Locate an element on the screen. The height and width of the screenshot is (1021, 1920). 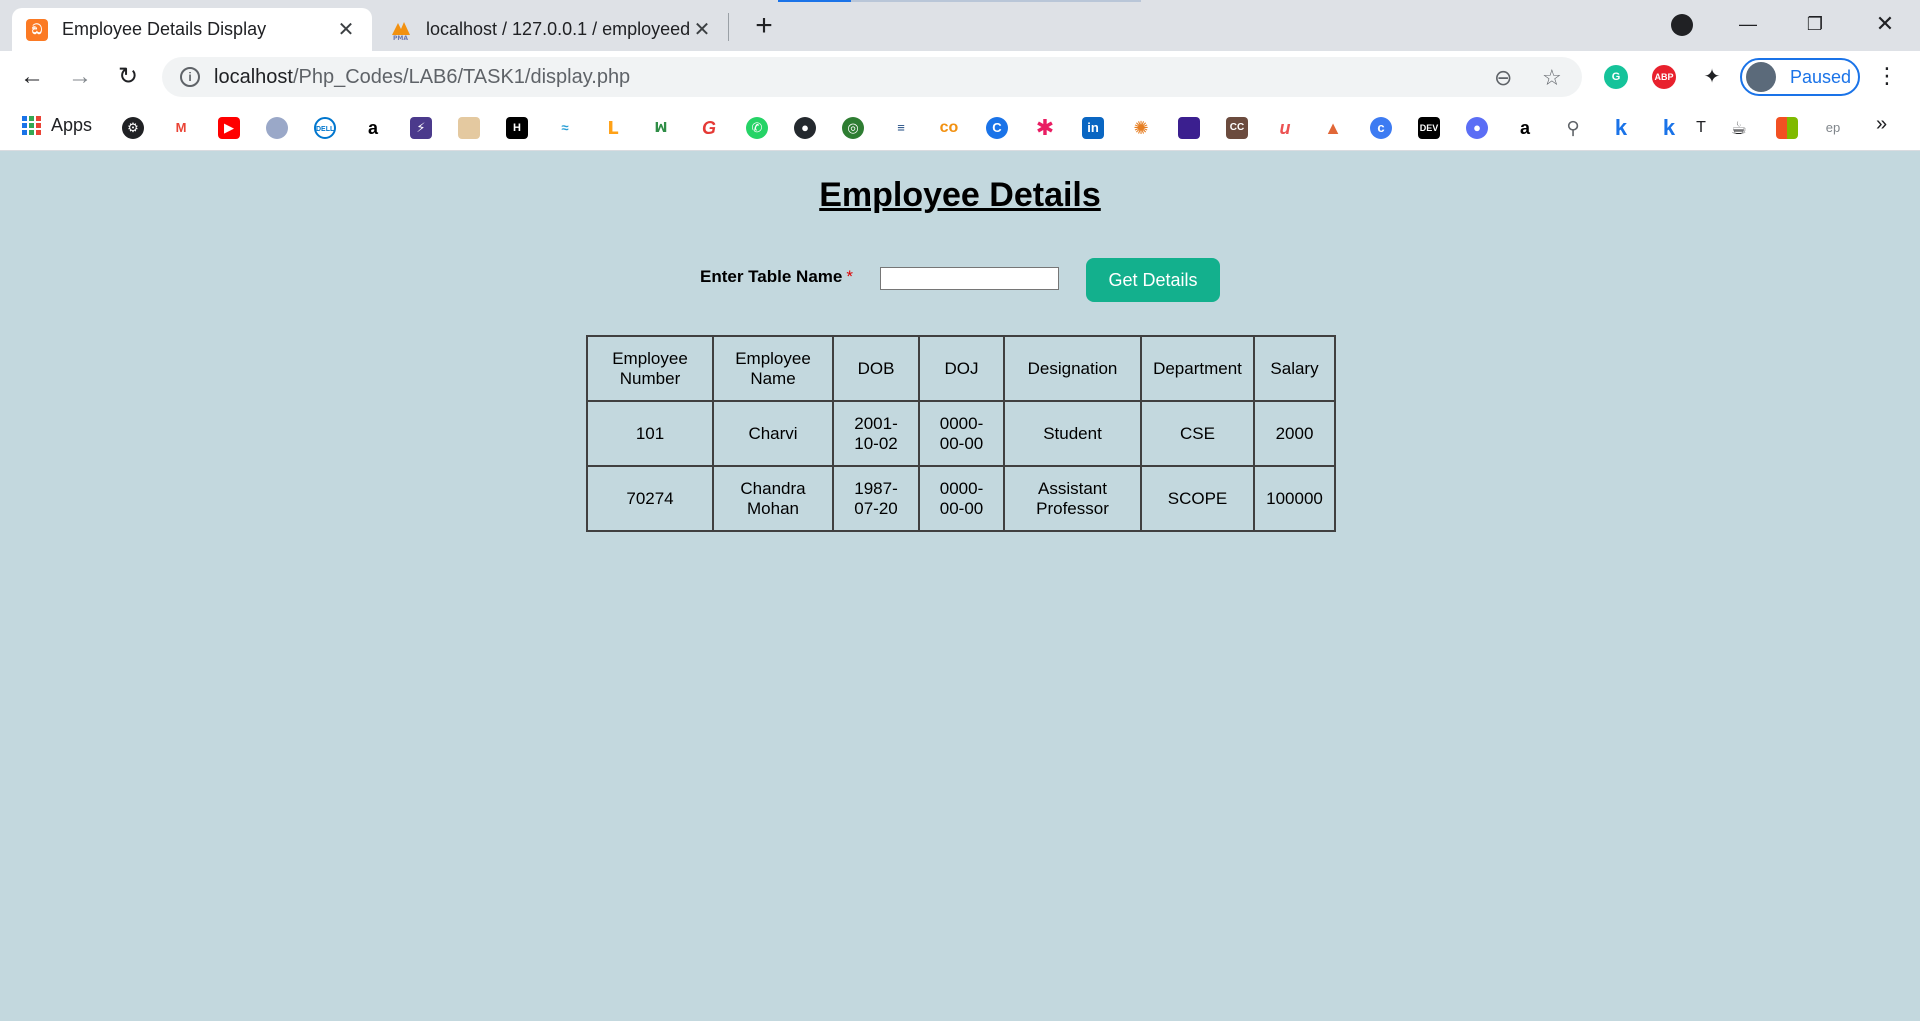
cell-dob: 1987- 07-20 is located at coordinates (876, 498).